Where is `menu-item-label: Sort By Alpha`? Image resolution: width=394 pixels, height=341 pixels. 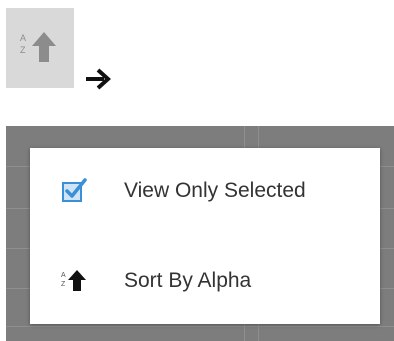
menu-item-label: Sort By Alpha is located at coordinates (188, 280).